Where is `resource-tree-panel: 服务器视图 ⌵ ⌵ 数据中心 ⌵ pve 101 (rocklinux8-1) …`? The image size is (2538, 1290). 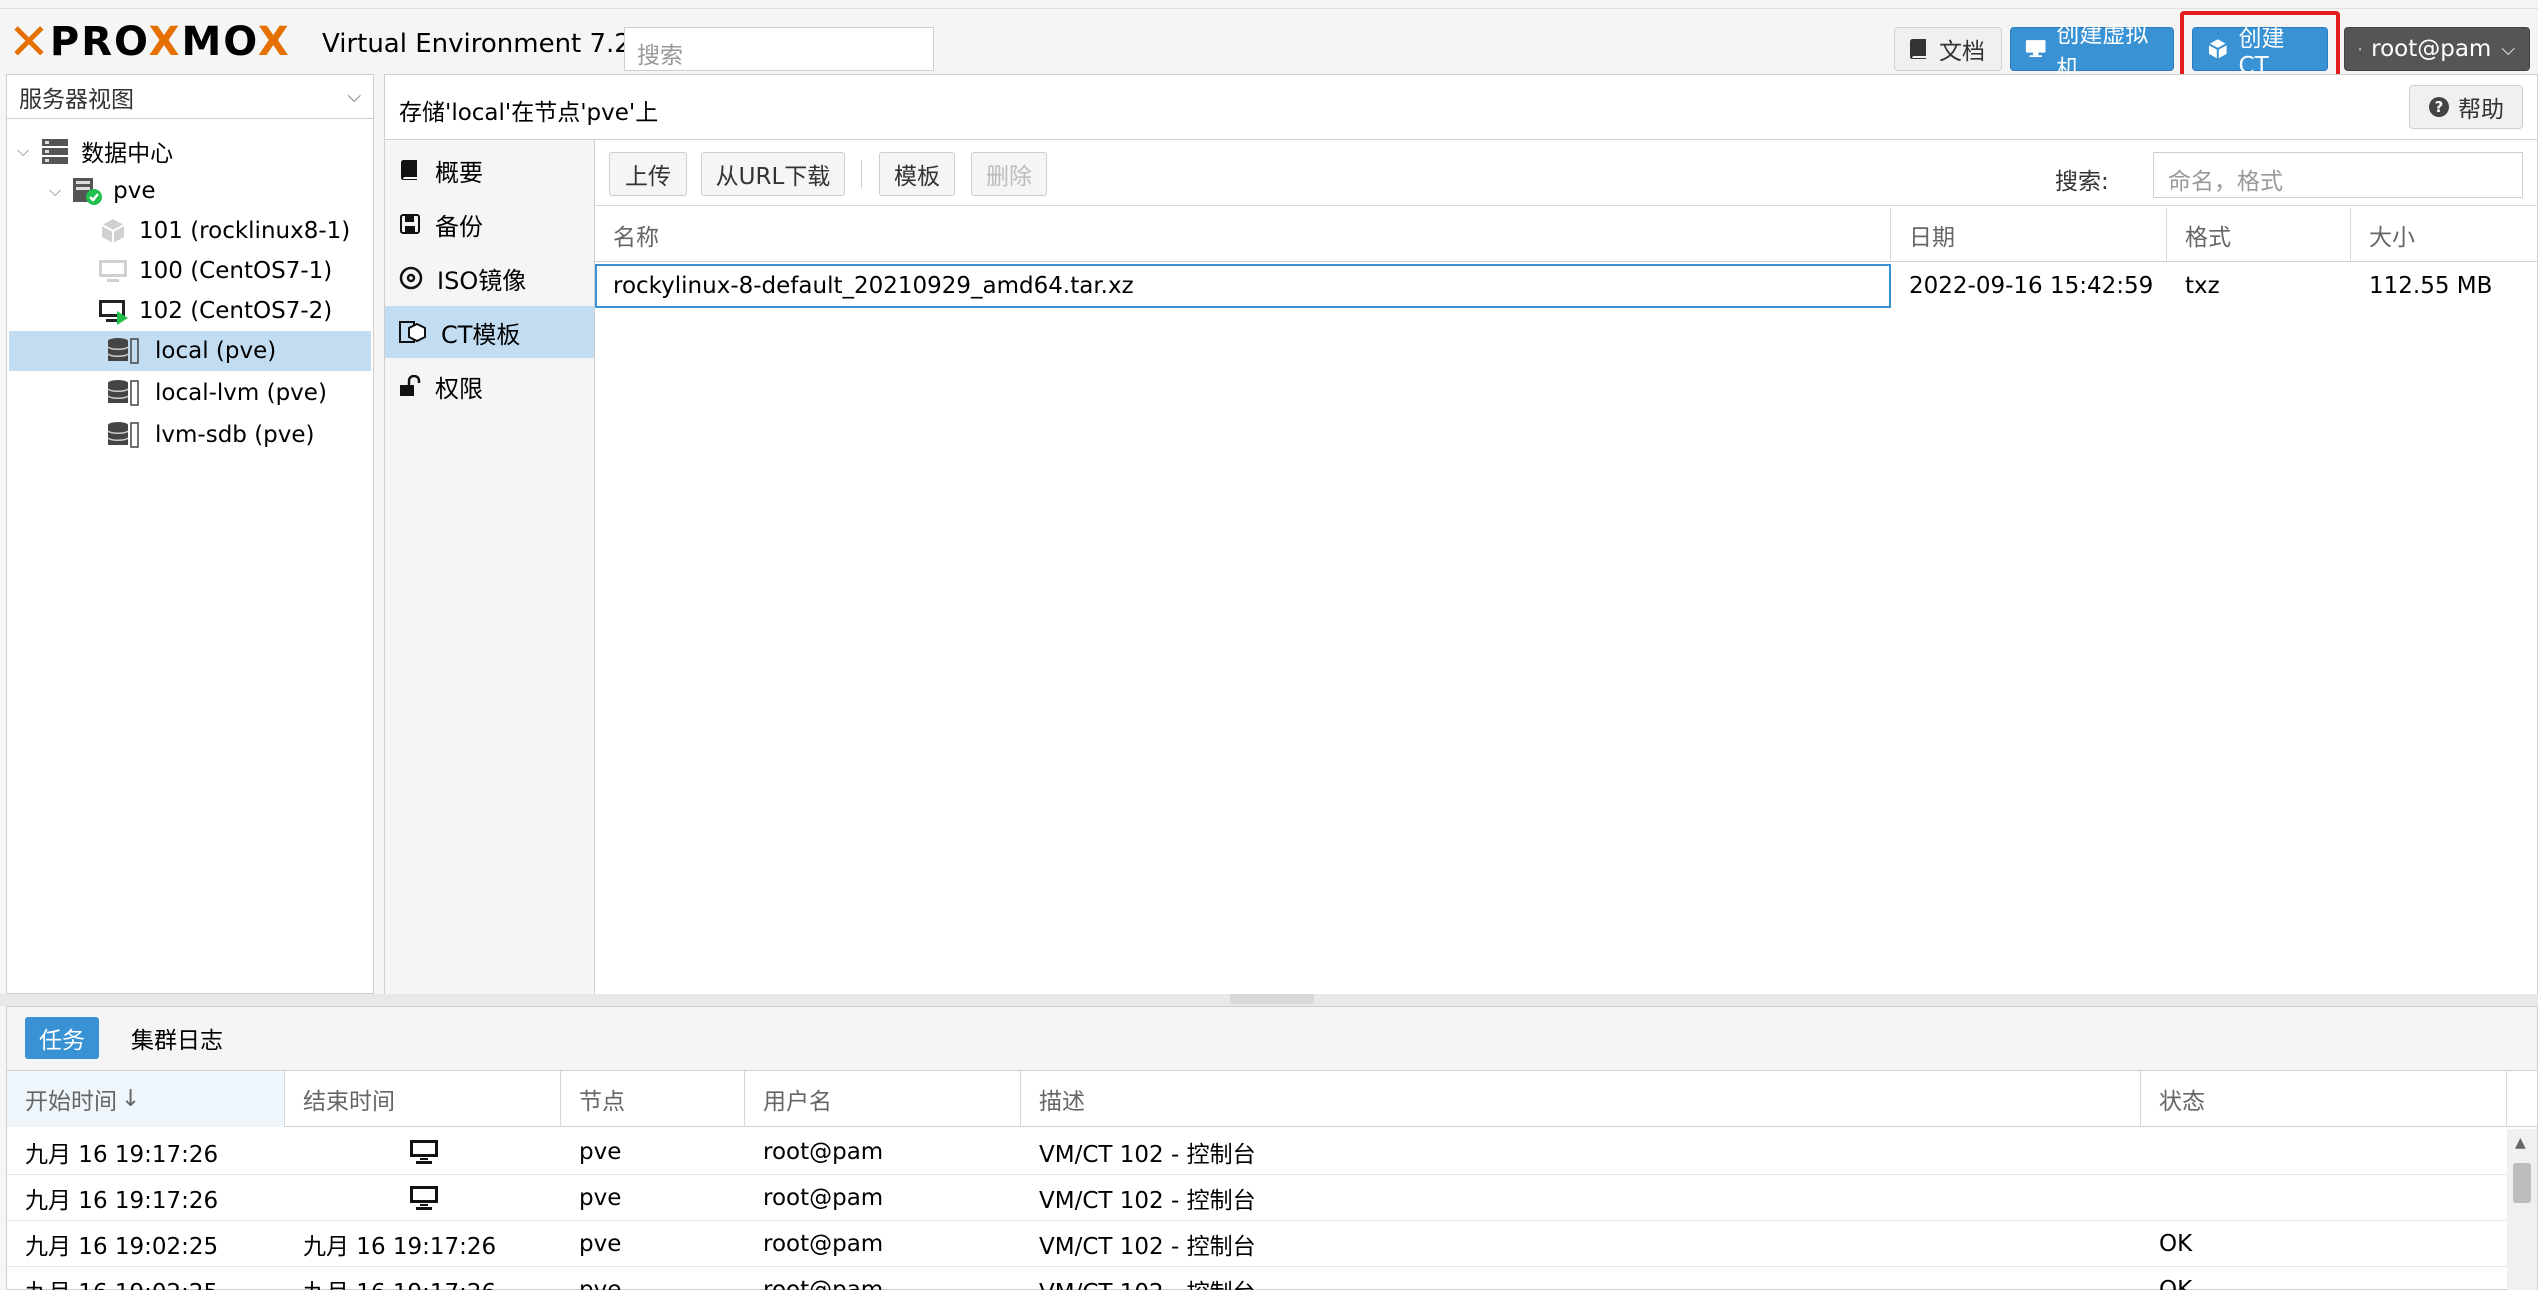
resource-tree-panel: 服务器视图 ⌵ ⌵ 数据中心 ⌵ pve 101 (rocklinux8-1) … is located at coordinates (190, 534).